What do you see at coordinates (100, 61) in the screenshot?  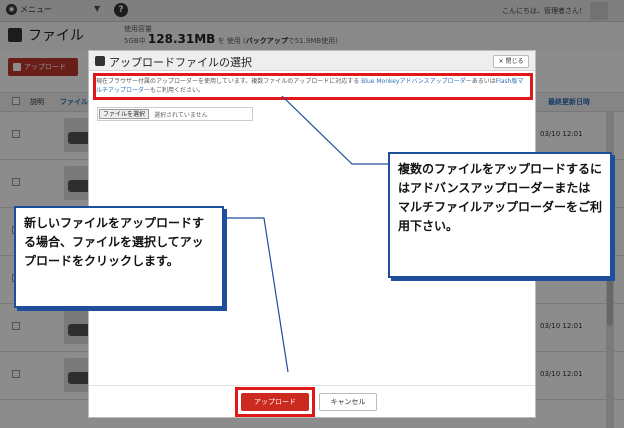 I see `file-cabinet-icon` at bounding box center [100, 61].